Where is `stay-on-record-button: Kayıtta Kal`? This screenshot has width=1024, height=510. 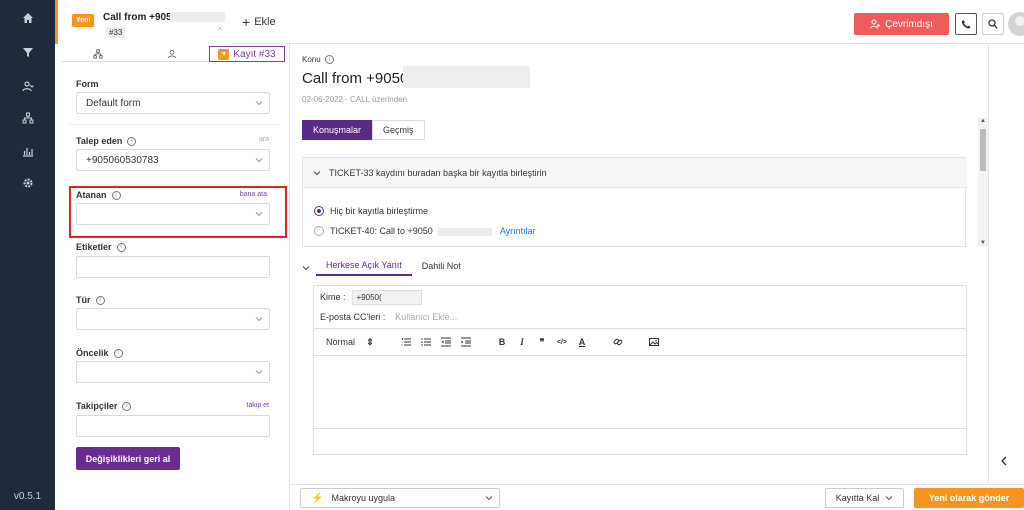
stay-on-record-button: Kayıtta Kal is located at coordinates (864, 498).